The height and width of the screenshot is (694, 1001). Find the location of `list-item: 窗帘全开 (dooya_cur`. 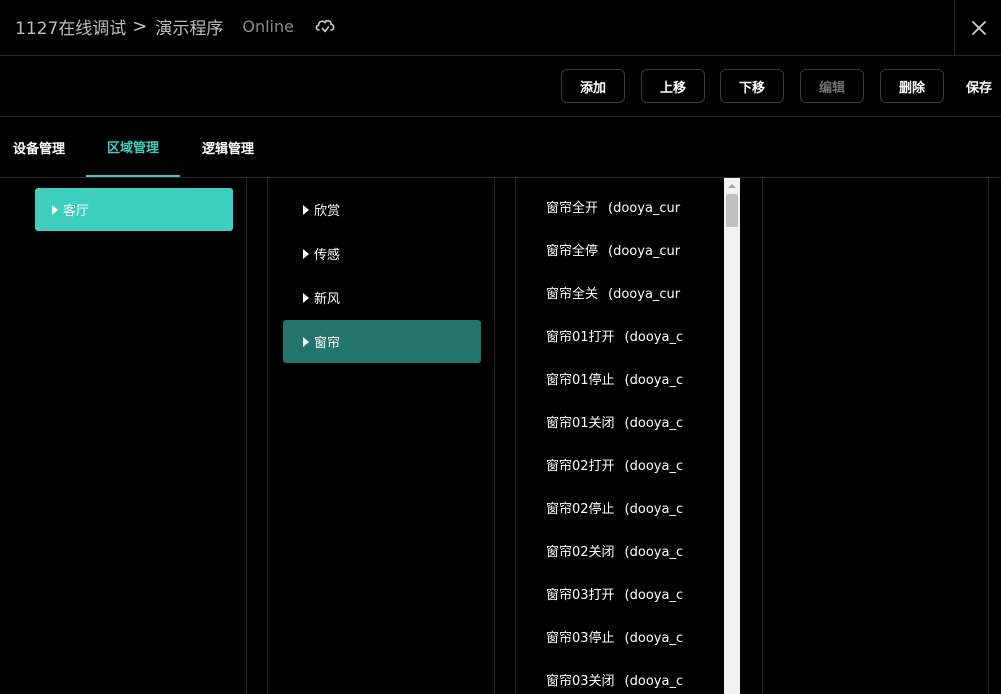

list-item: 窗帘全开 (dooya_cur is located at coordinates (616, 209).